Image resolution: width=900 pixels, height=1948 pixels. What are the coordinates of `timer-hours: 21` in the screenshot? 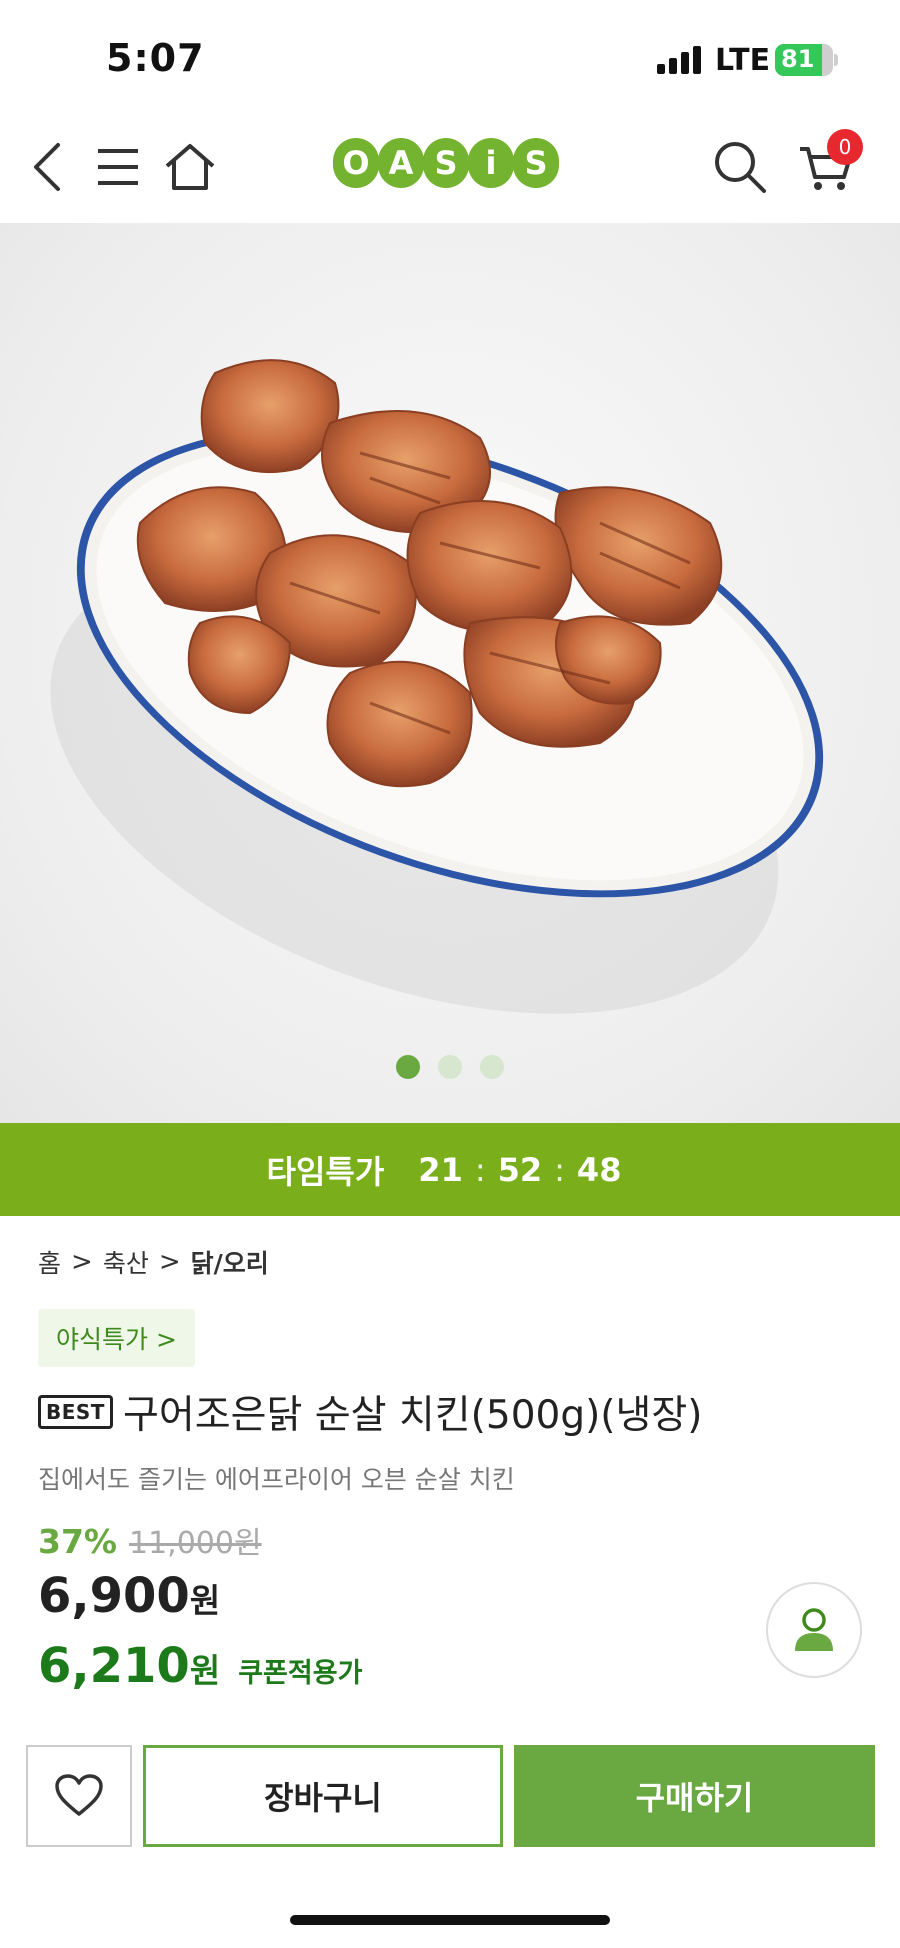 It's located at (440, 1169).